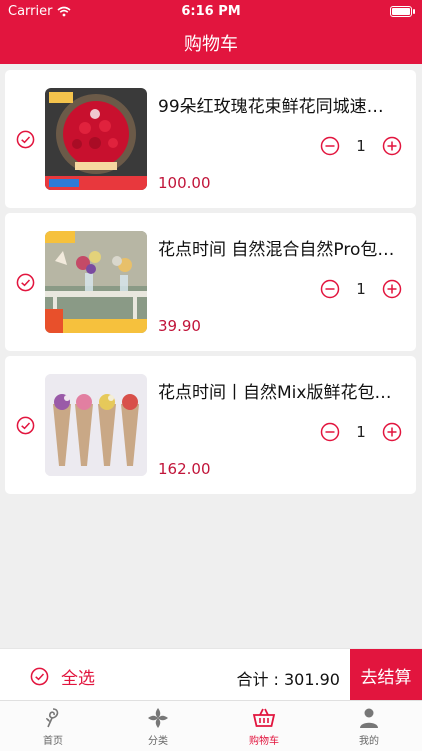 The image size is (422, 751). Describe the element at coordinates (78, 676) in the screenshot. I see `select-all-label: 全选` at that location.